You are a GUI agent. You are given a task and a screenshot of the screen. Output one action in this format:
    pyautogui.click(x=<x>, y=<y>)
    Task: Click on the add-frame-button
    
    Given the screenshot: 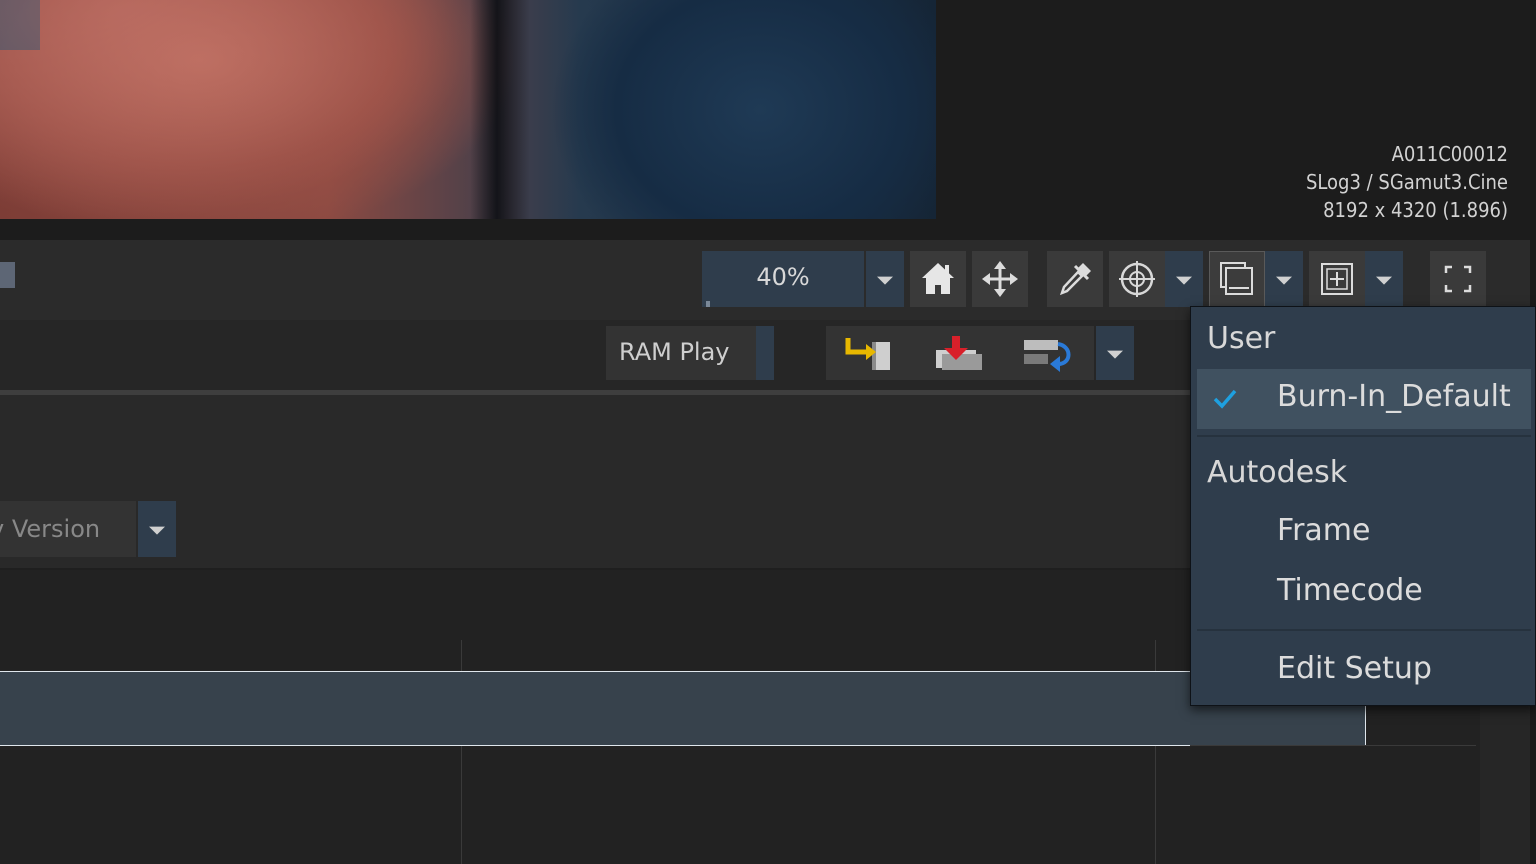 What is the action you would take?
    pyautogui.click(x=1337, y=279)
    